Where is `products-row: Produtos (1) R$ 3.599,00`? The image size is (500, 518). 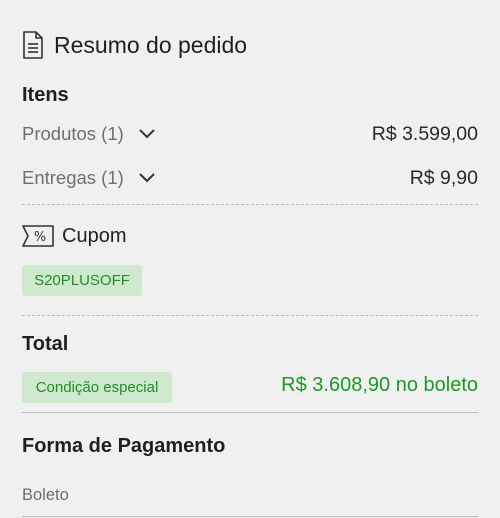 products-row: Produtos (1) R$ 3.599,00 is located at coordinates (250, 134).